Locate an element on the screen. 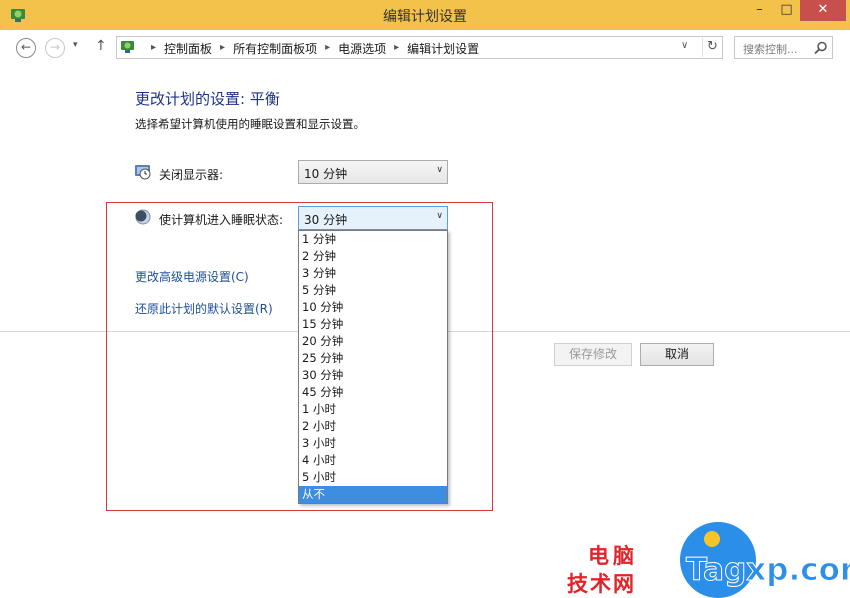 The height and width of the screenshot is (598, 850). option-1-hour: 1 小时 is located at coordinates (373, 409).